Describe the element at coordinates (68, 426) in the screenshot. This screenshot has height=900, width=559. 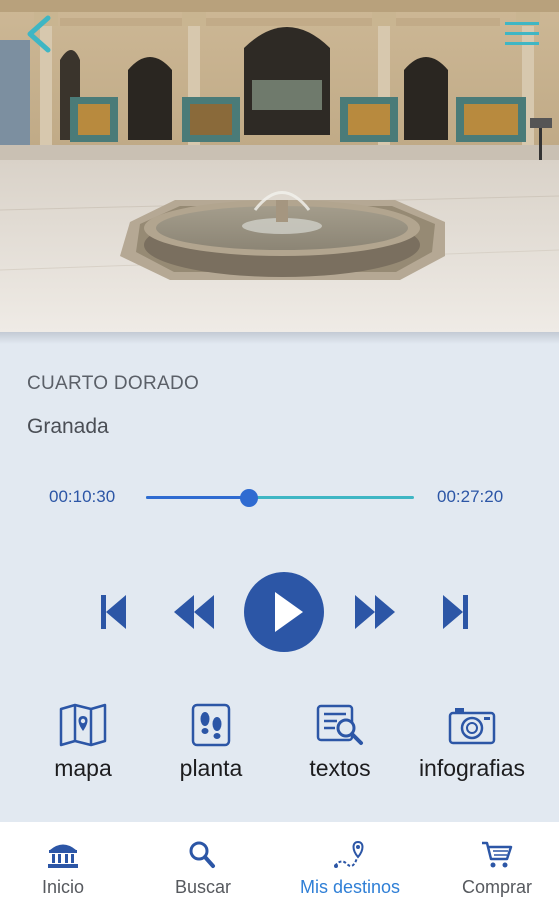
I see `track-subtitle: Granada` at that location.